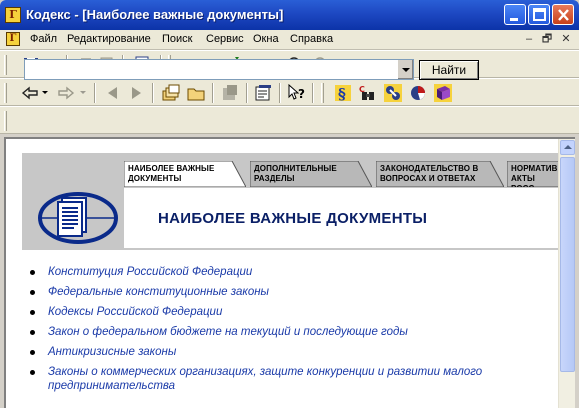 Image resolution: width=579 pixels, height=408 pixels. What do you see at coordinates (113, 93) in the screenshot?
I see `prev-triangle-icon` at bounding box center [113, 93].